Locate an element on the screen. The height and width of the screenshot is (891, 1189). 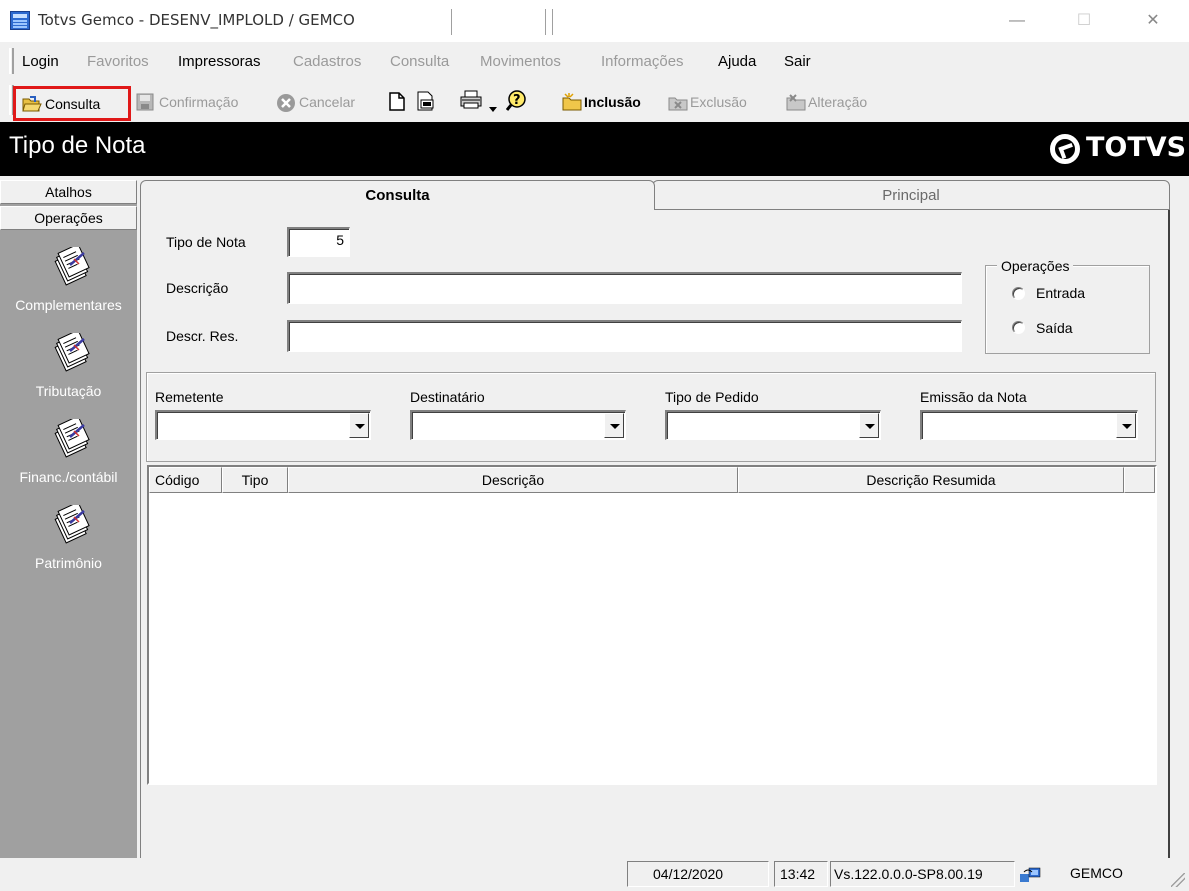
totvs-logo-text: TOTVS is located at coordinates (1136, 147).